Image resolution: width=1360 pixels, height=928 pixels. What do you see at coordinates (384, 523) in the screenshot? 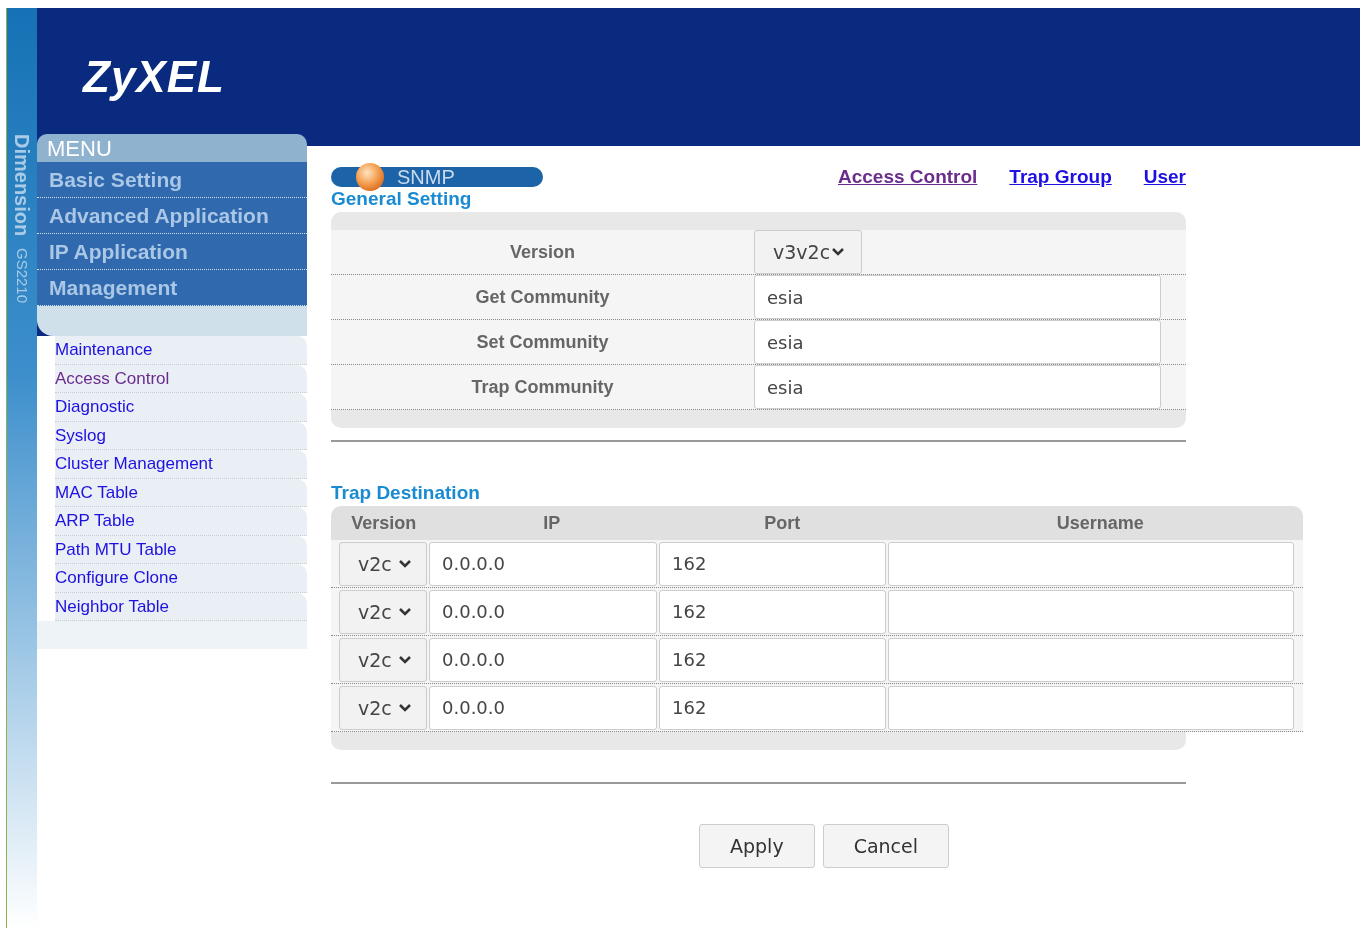
I see `column-header: Version` at bounding box center [384, 523].